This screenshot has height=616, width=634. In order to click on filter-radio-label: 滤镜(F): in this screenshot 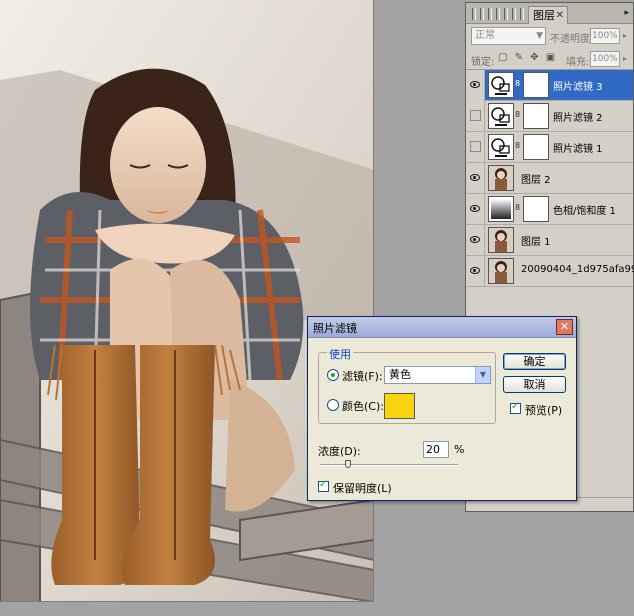, I will do `click(362, 376)`.